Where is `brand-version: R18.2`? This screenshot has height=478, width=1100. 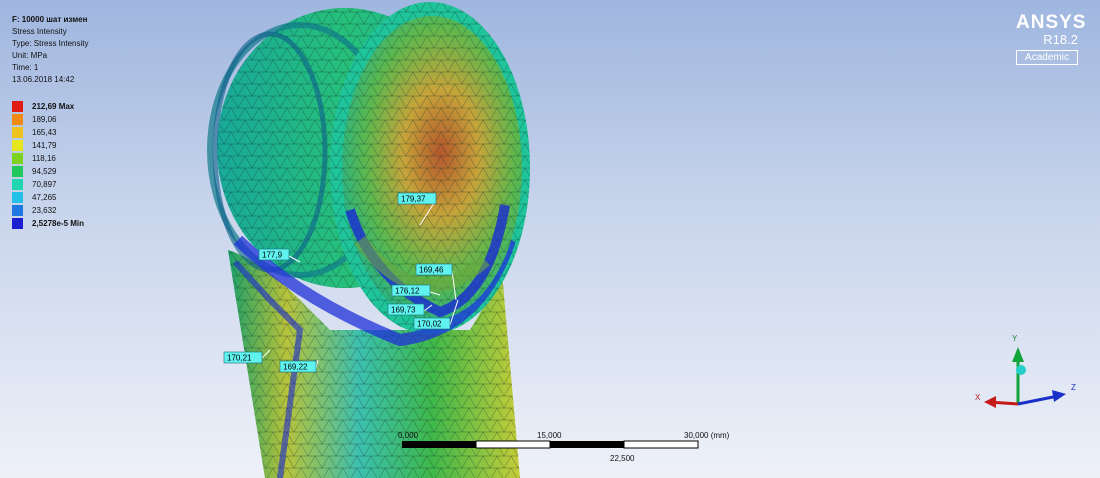 brand-version: R18.2 is located at coordinates (1060, 39).